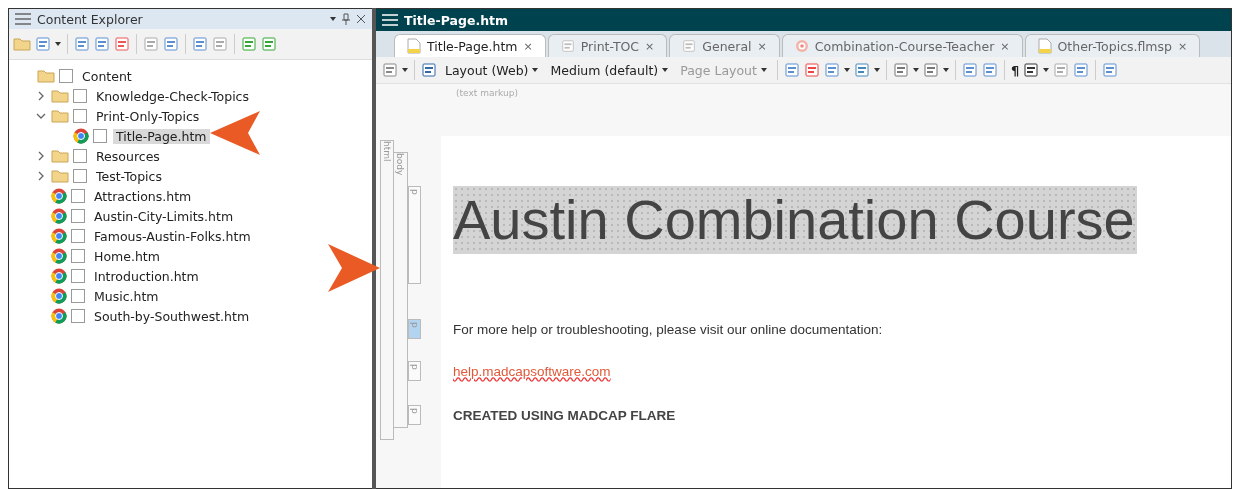 The height and width of the screenshot is (489, 1240). I want to click on target-icon, so click(801, 46).